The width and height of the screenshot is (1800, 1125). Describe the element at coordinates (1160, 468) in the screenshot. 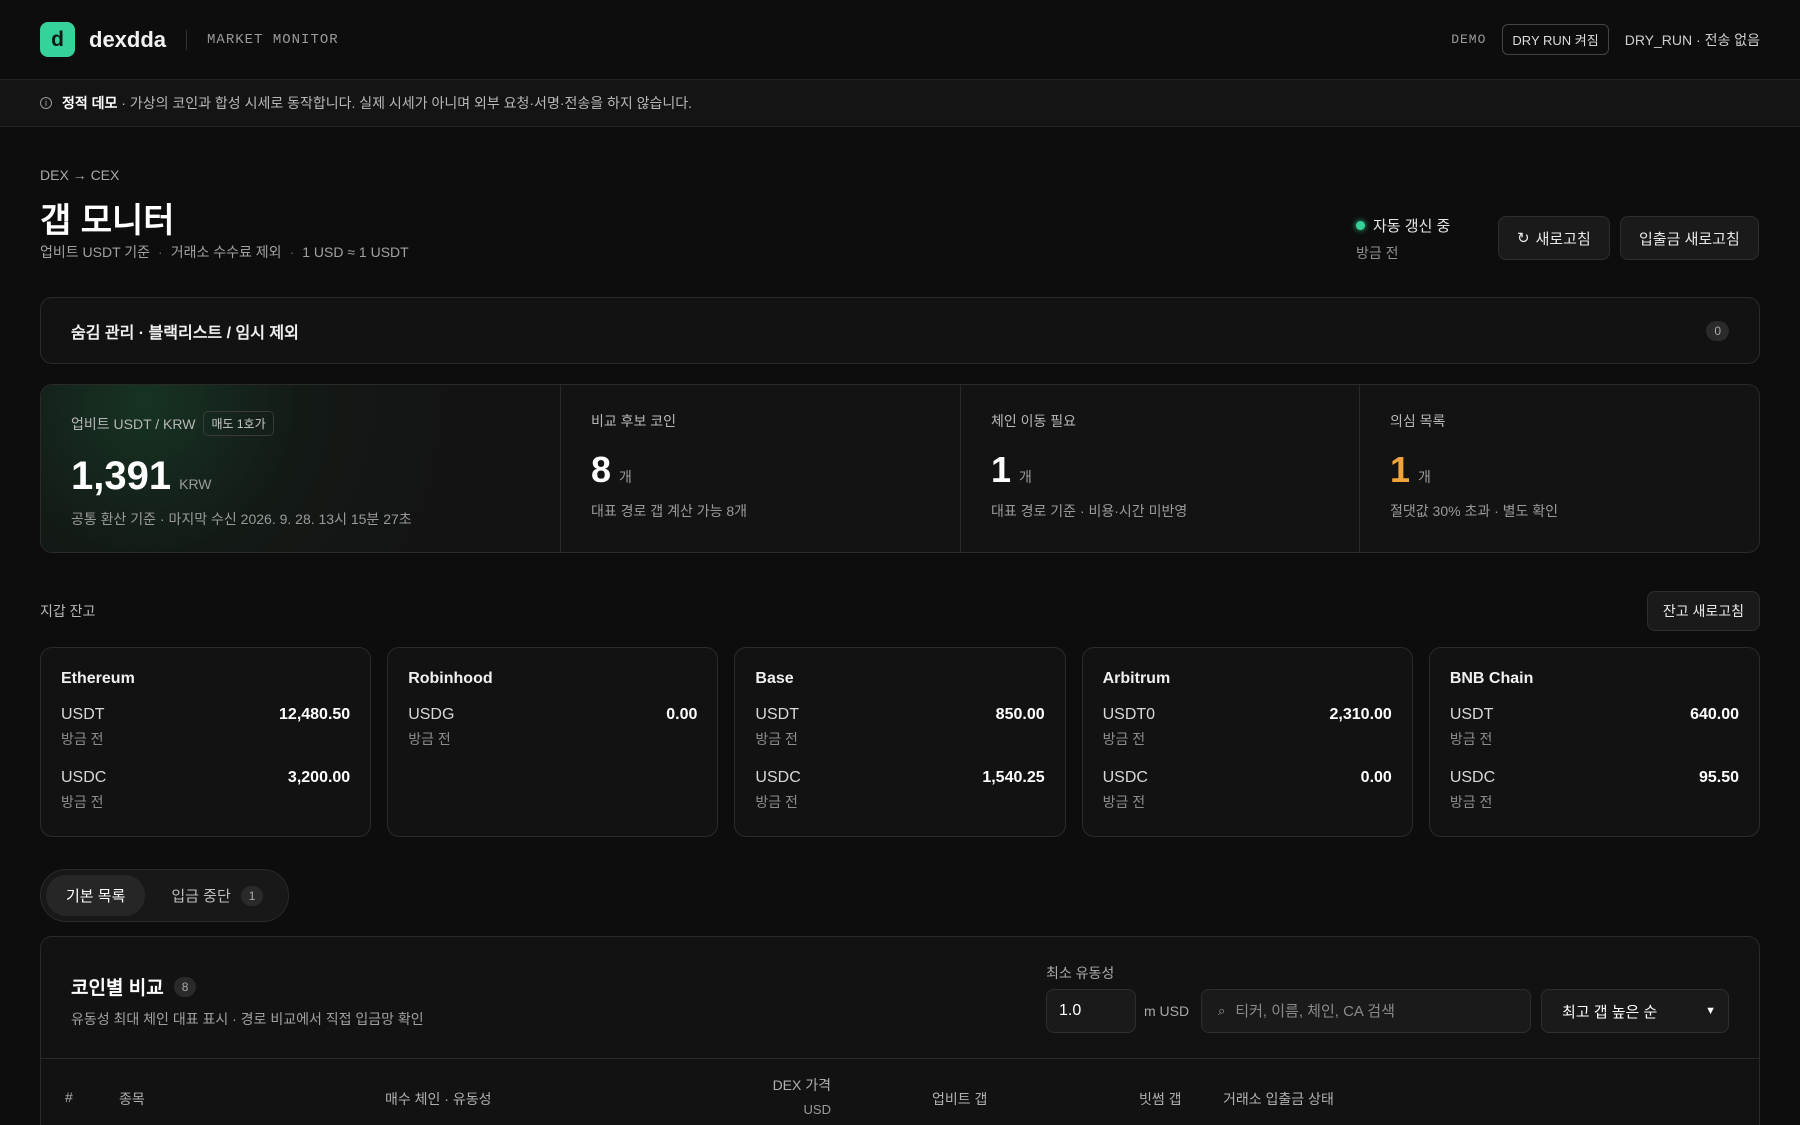

I see `stat-chain-move: 체인 이동 필요 1개 대표 경로 기준 · 비용·시간 미반영` at that location.